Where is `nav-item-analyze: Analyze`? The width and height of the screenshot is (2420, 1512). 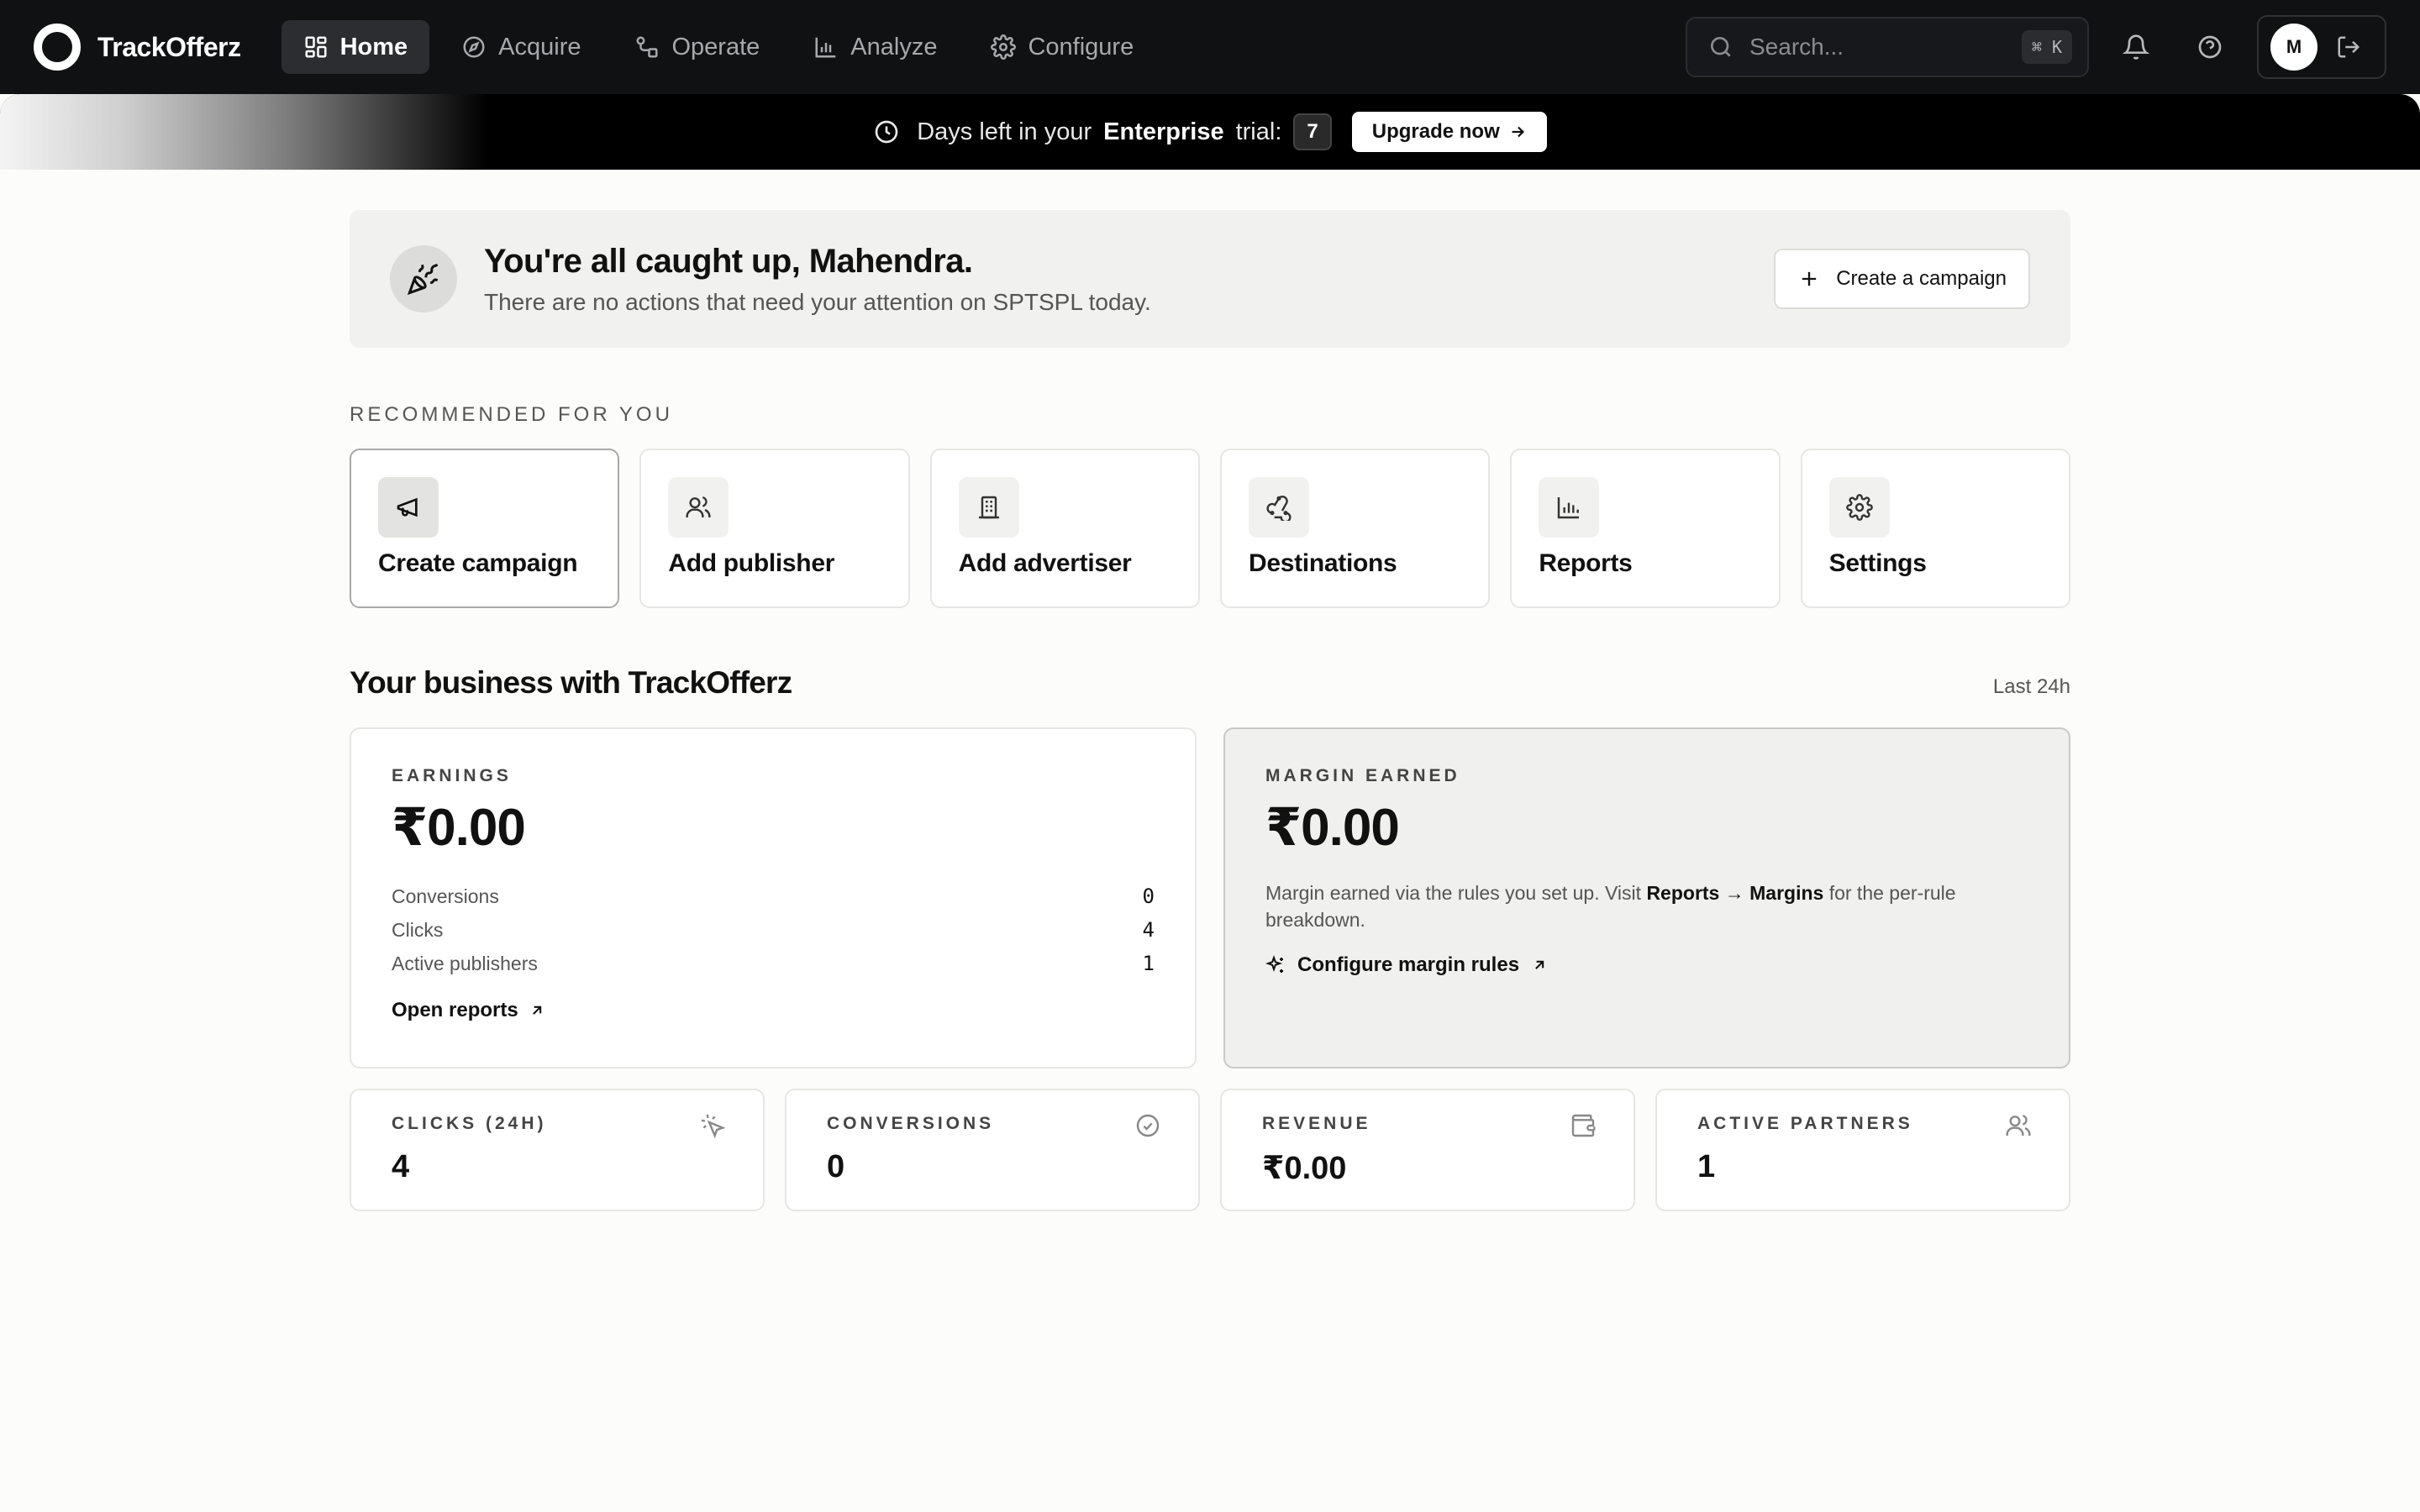 nav-item-analyze: Analyze is located at coordinates (875, 47).